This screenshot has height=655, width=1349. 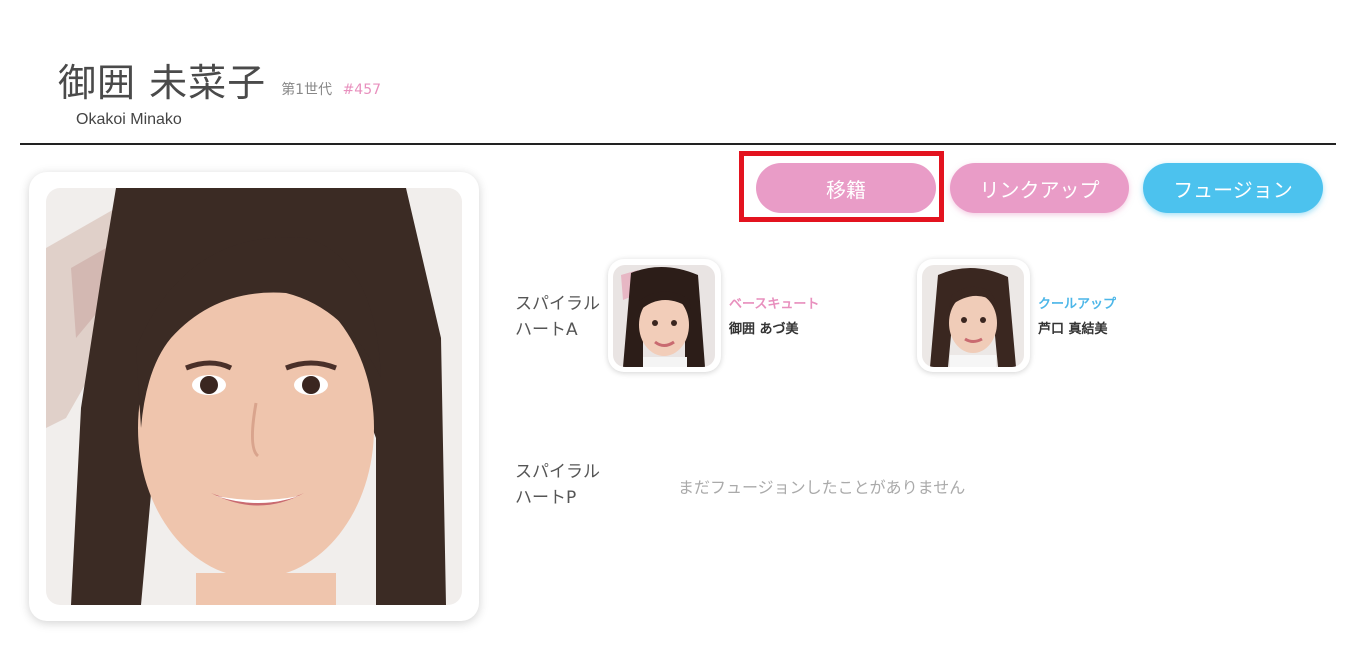 What do you see at coordinates (1039, 188) in the screenshot?
I see `linkup-button: リンクアップ` at bounding box center [1039, 188].